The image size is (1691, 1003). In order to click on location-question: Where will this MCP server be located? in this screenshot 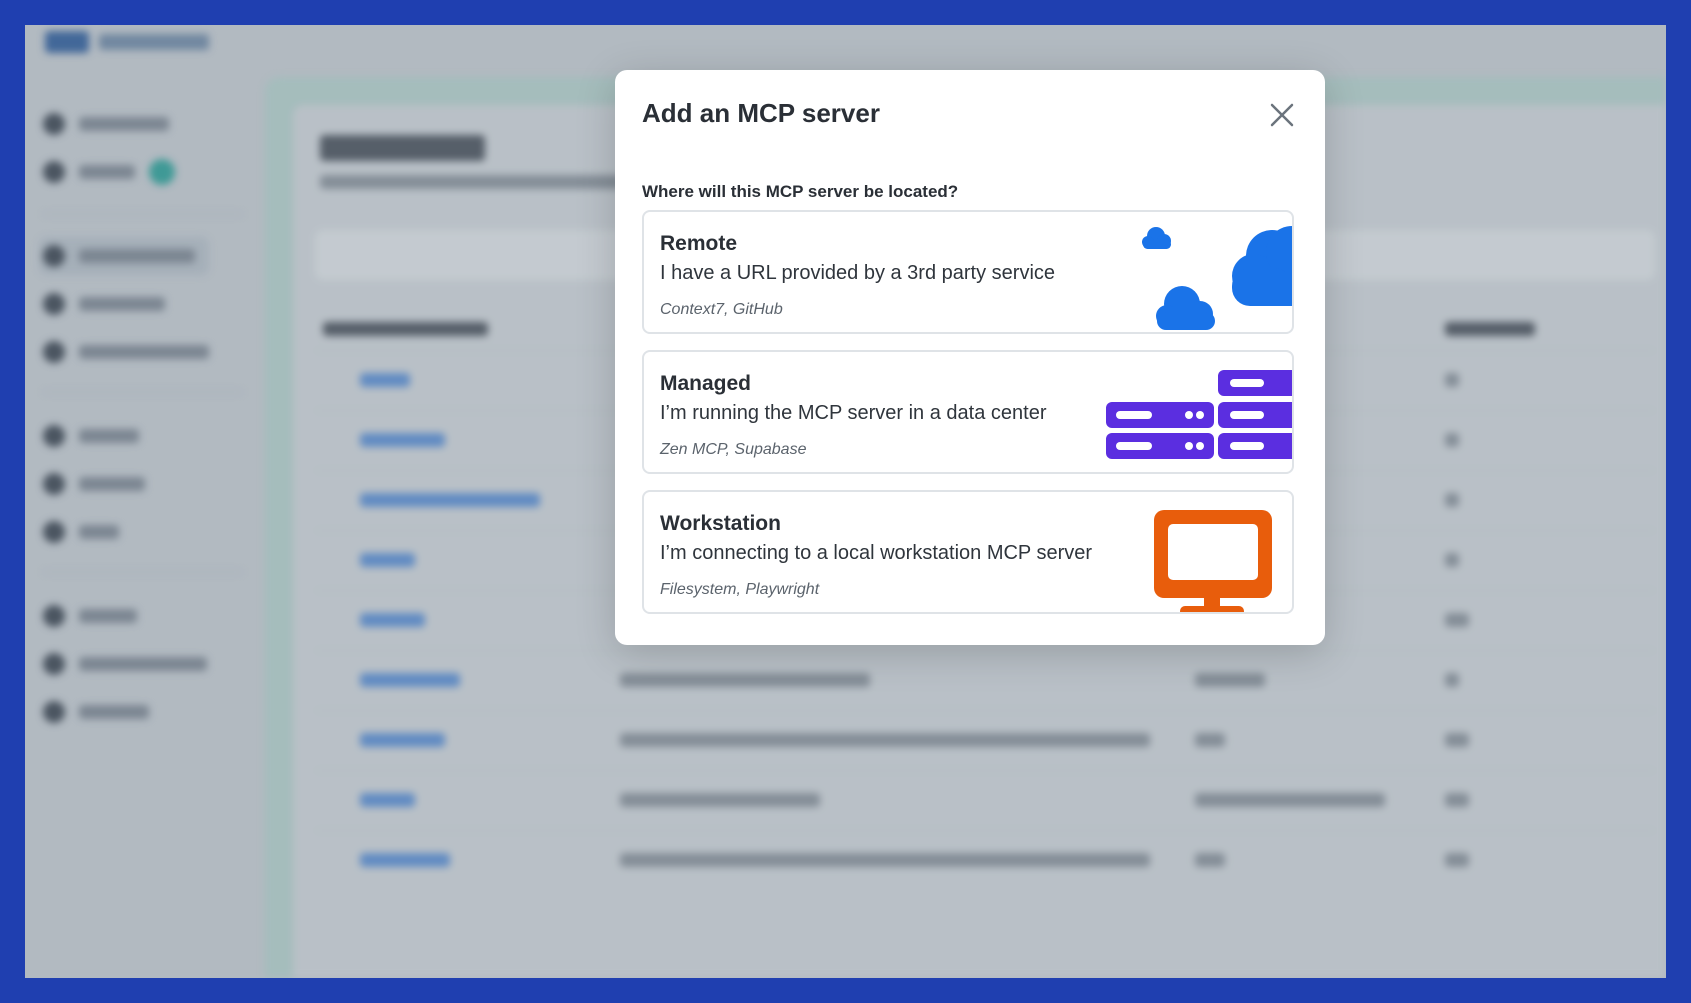, I will do `click(800, 191)`.